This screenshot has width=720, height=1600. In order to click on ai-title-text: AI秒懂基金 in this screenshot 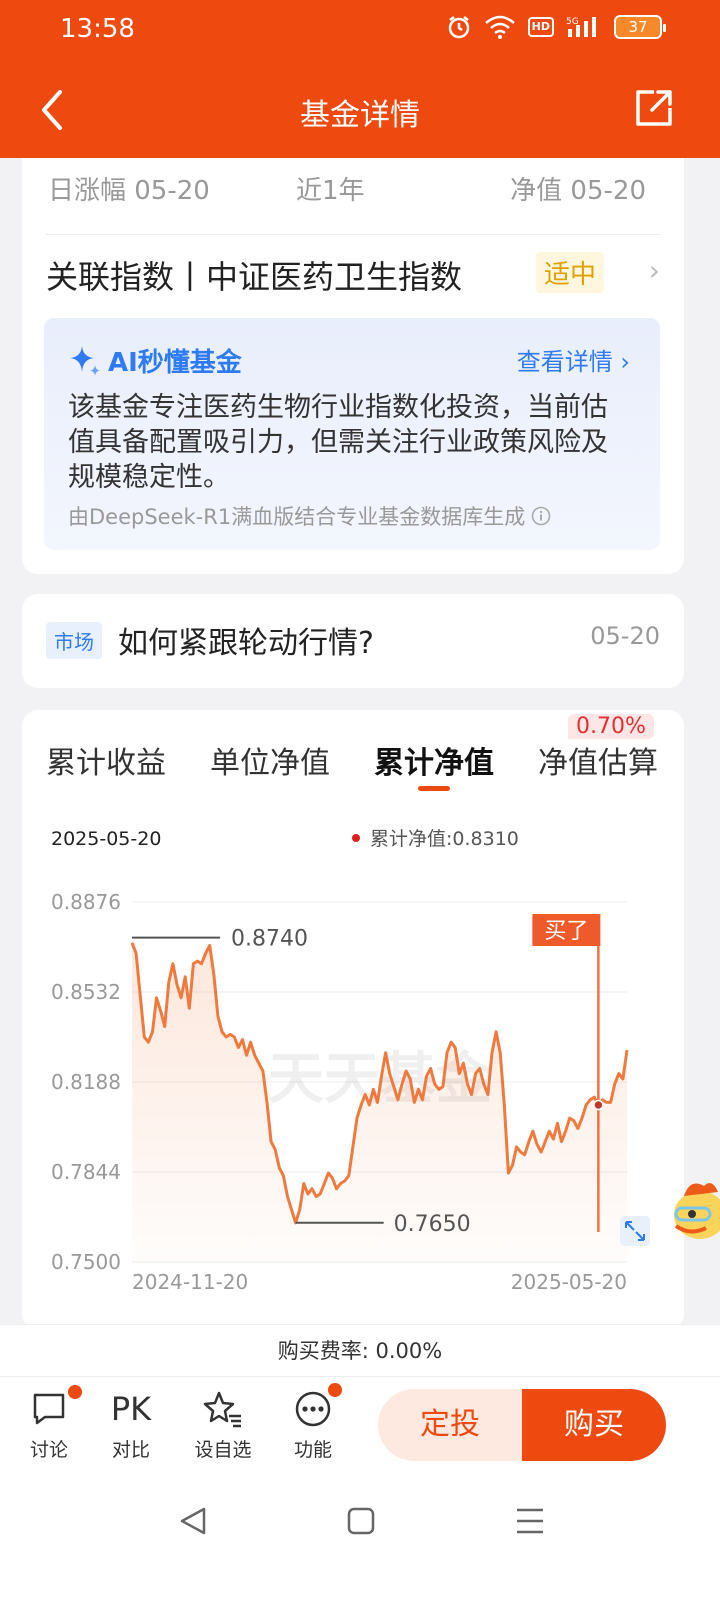, I will do `click(175, 363)`.